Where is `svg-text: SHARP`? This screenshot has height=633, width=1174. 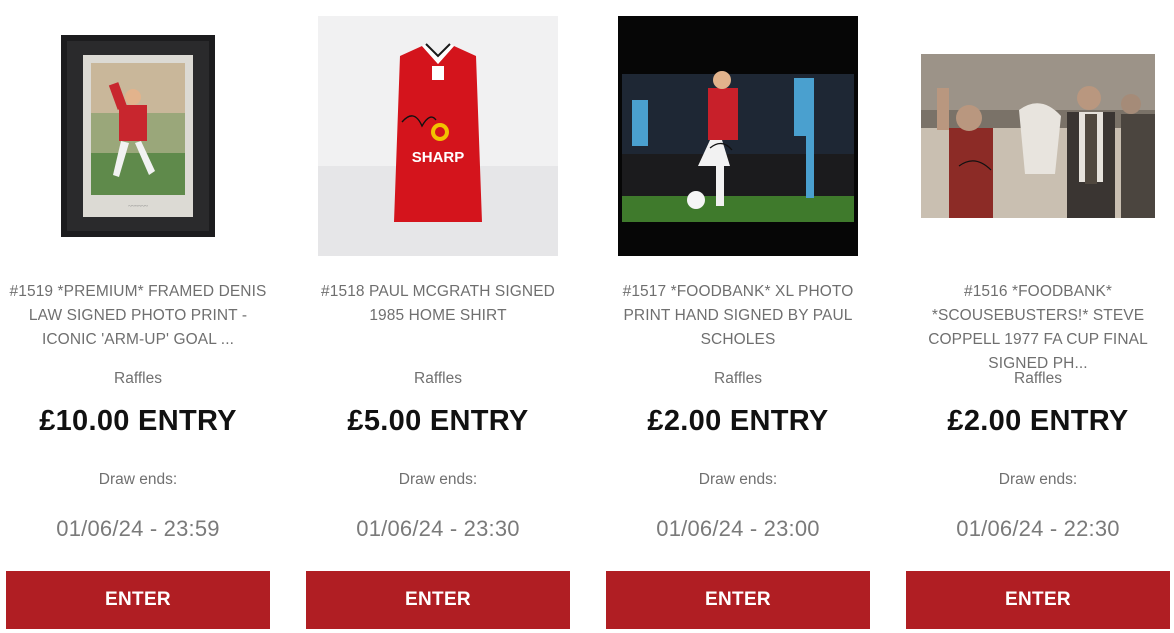 svg-text: SHARP is located at coordinates (438, 157).